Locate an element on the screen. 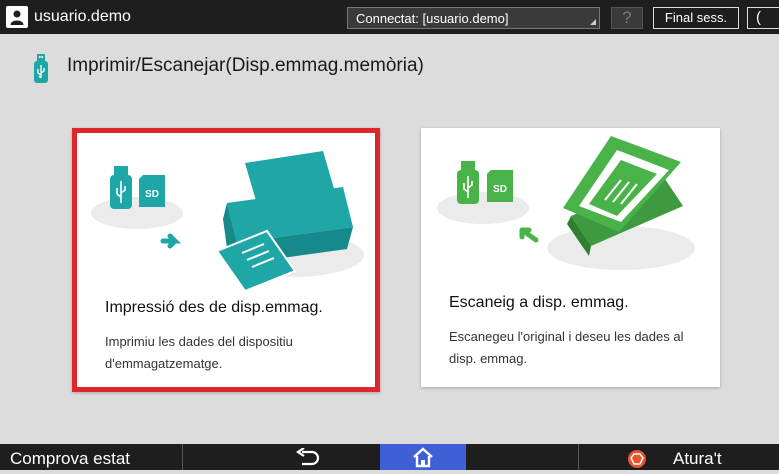 This screenshot has width=779, height=474. bottom-bar: Comprova estat Atura't is located at coordinates (389, 457).